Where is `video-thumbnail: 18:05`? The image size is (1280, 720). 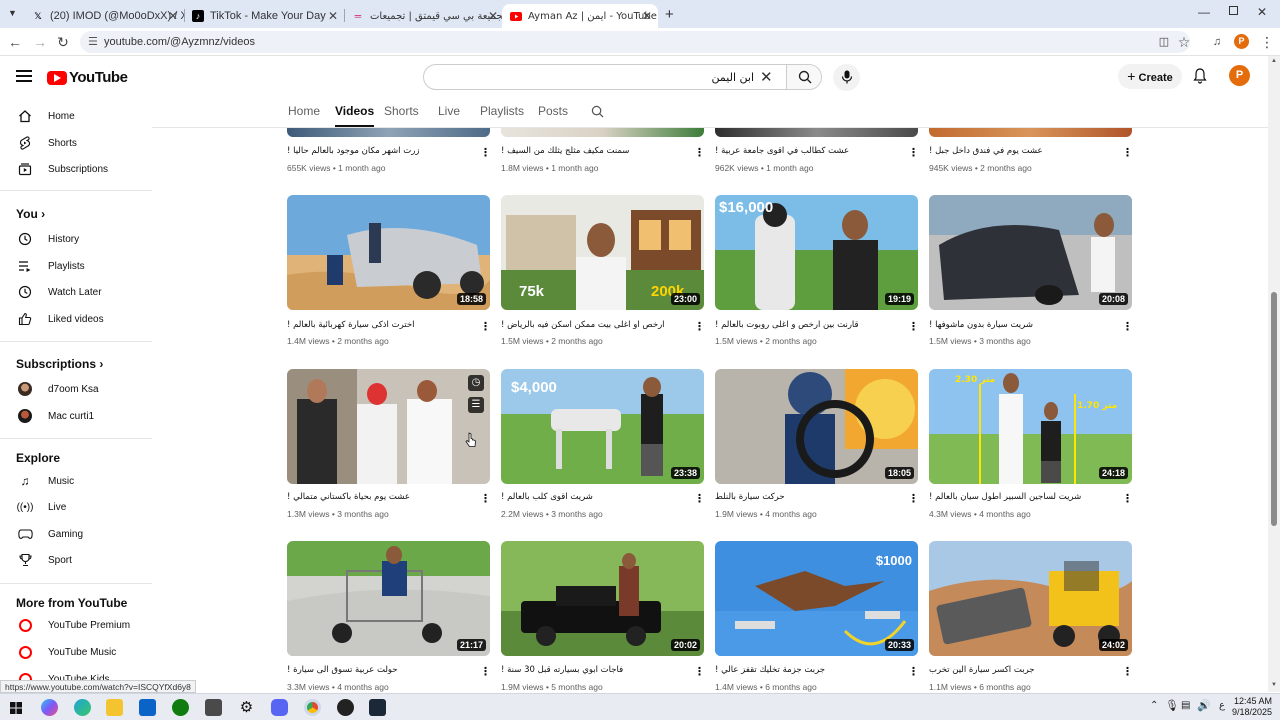 video-thumbnail: 18:05 is located at coordinates (816, 426).